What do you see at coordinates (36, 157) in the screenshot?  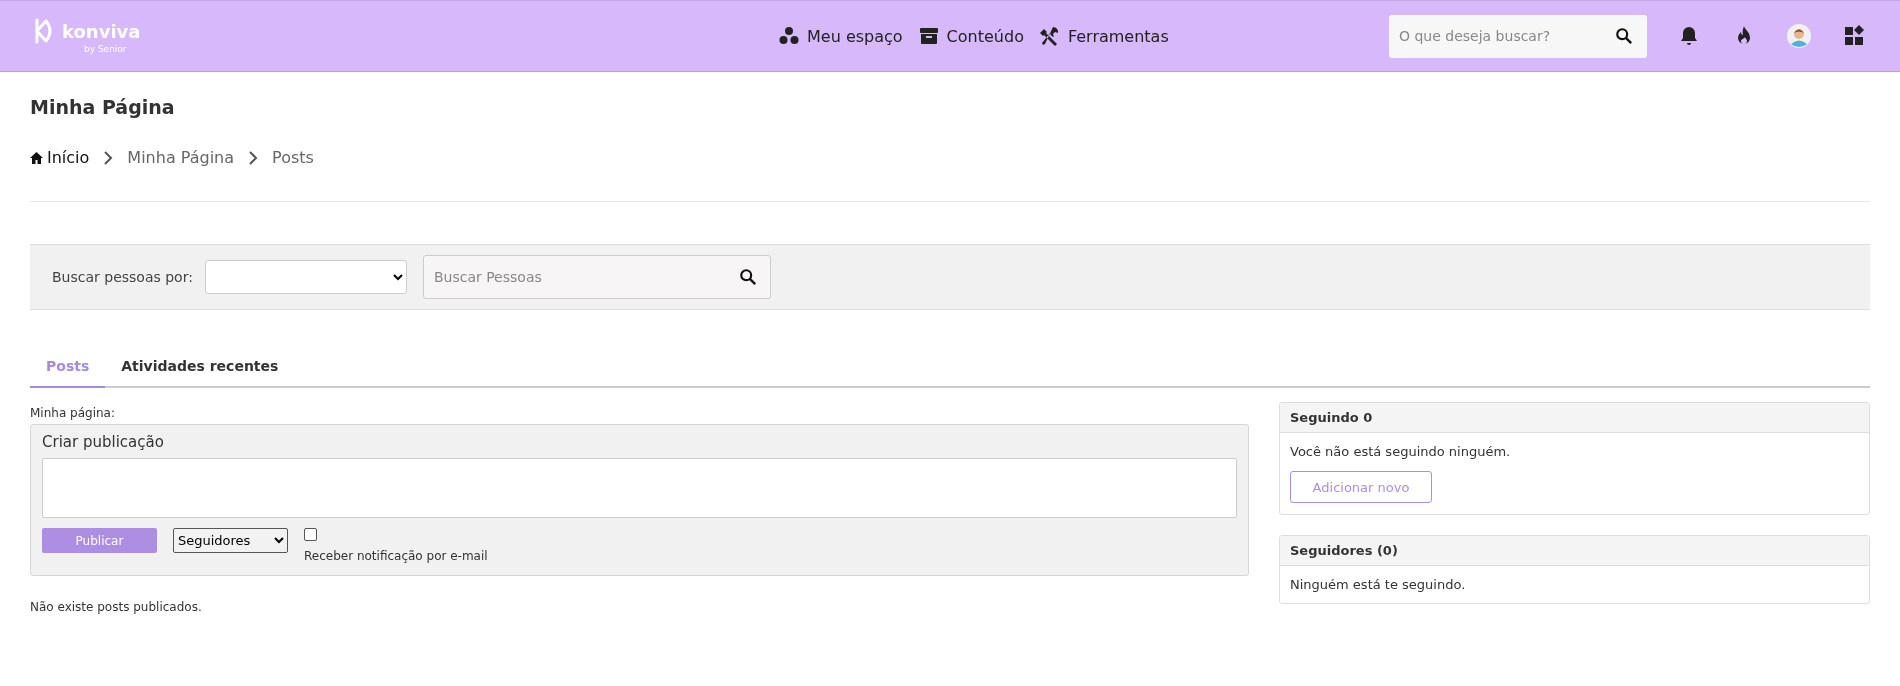 I see `home-icon` at bounding box center [36, 157].